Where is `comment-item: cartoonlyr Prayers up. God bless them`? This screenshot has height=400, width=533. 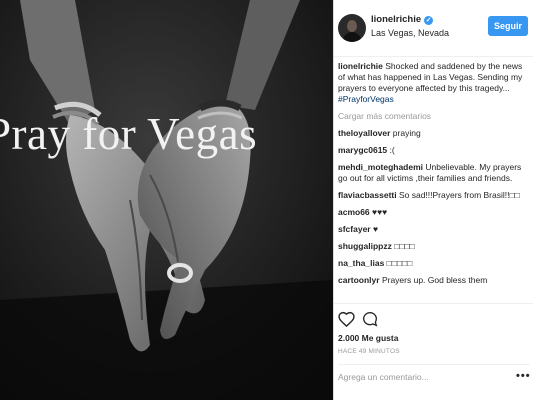 comment-item: cartoonlyr Prayers up. God bless them is located at coordinates (434, 280).